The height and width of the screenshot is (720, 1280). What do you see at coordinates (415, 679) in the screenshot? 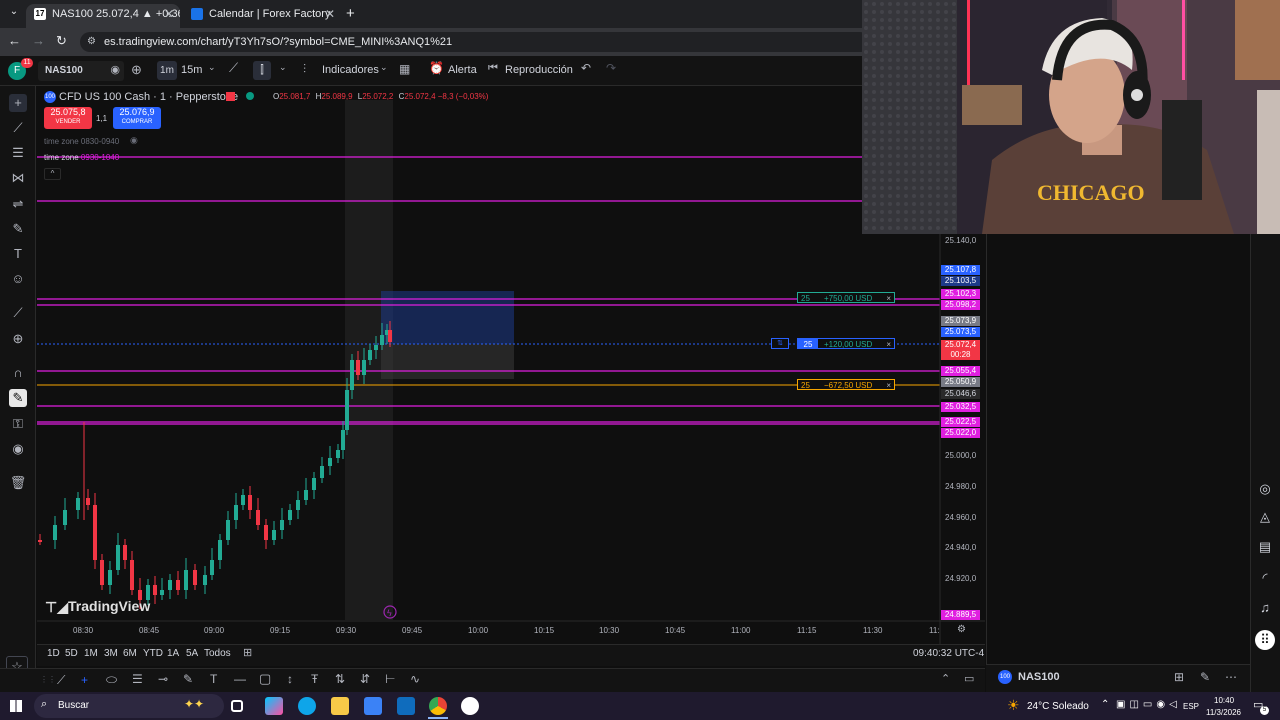
I see `path-icon: ∿` at bounding box center [415, 679].